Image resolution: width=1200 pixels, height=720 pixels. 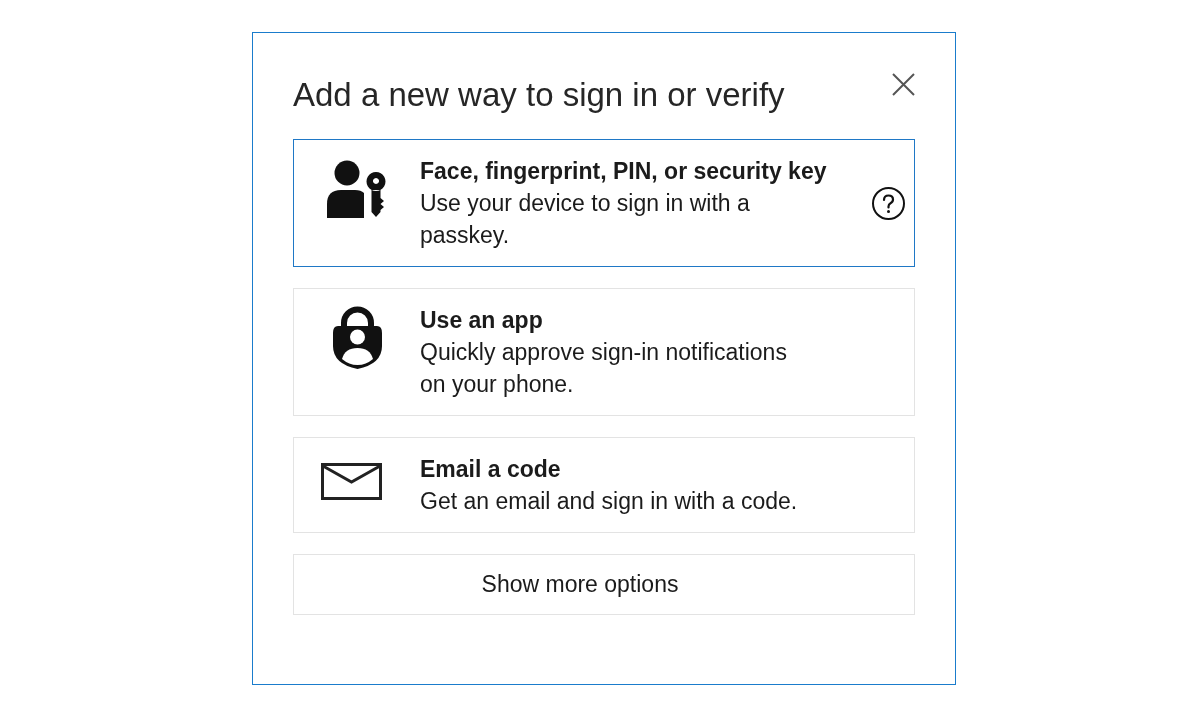 I want to click on sign-in-option: Face, fingerprint, PIN, or security key Use your device to sign in with a passkey., so click(x=604, y=203).